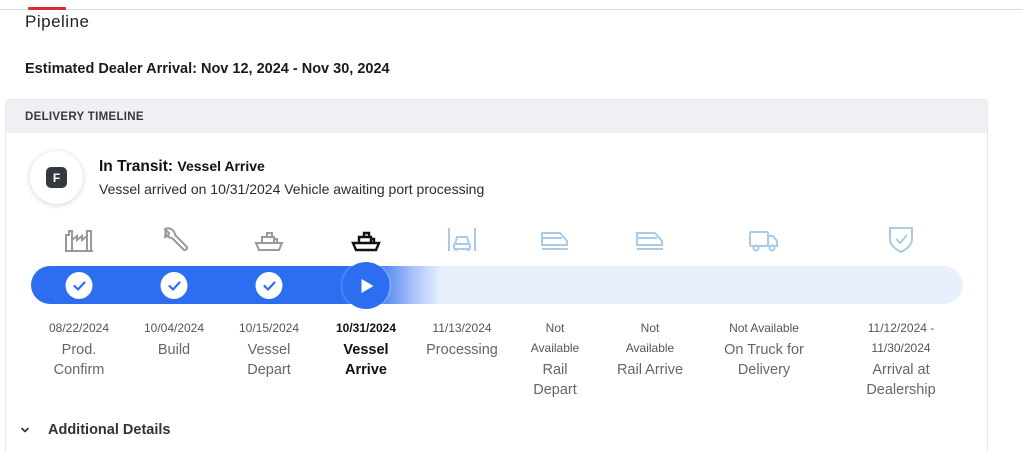  Describe the element at coordinates (555, 359) in the screenshot. I see `stage-rail-depart: Not Available Rail Depart` at that location.